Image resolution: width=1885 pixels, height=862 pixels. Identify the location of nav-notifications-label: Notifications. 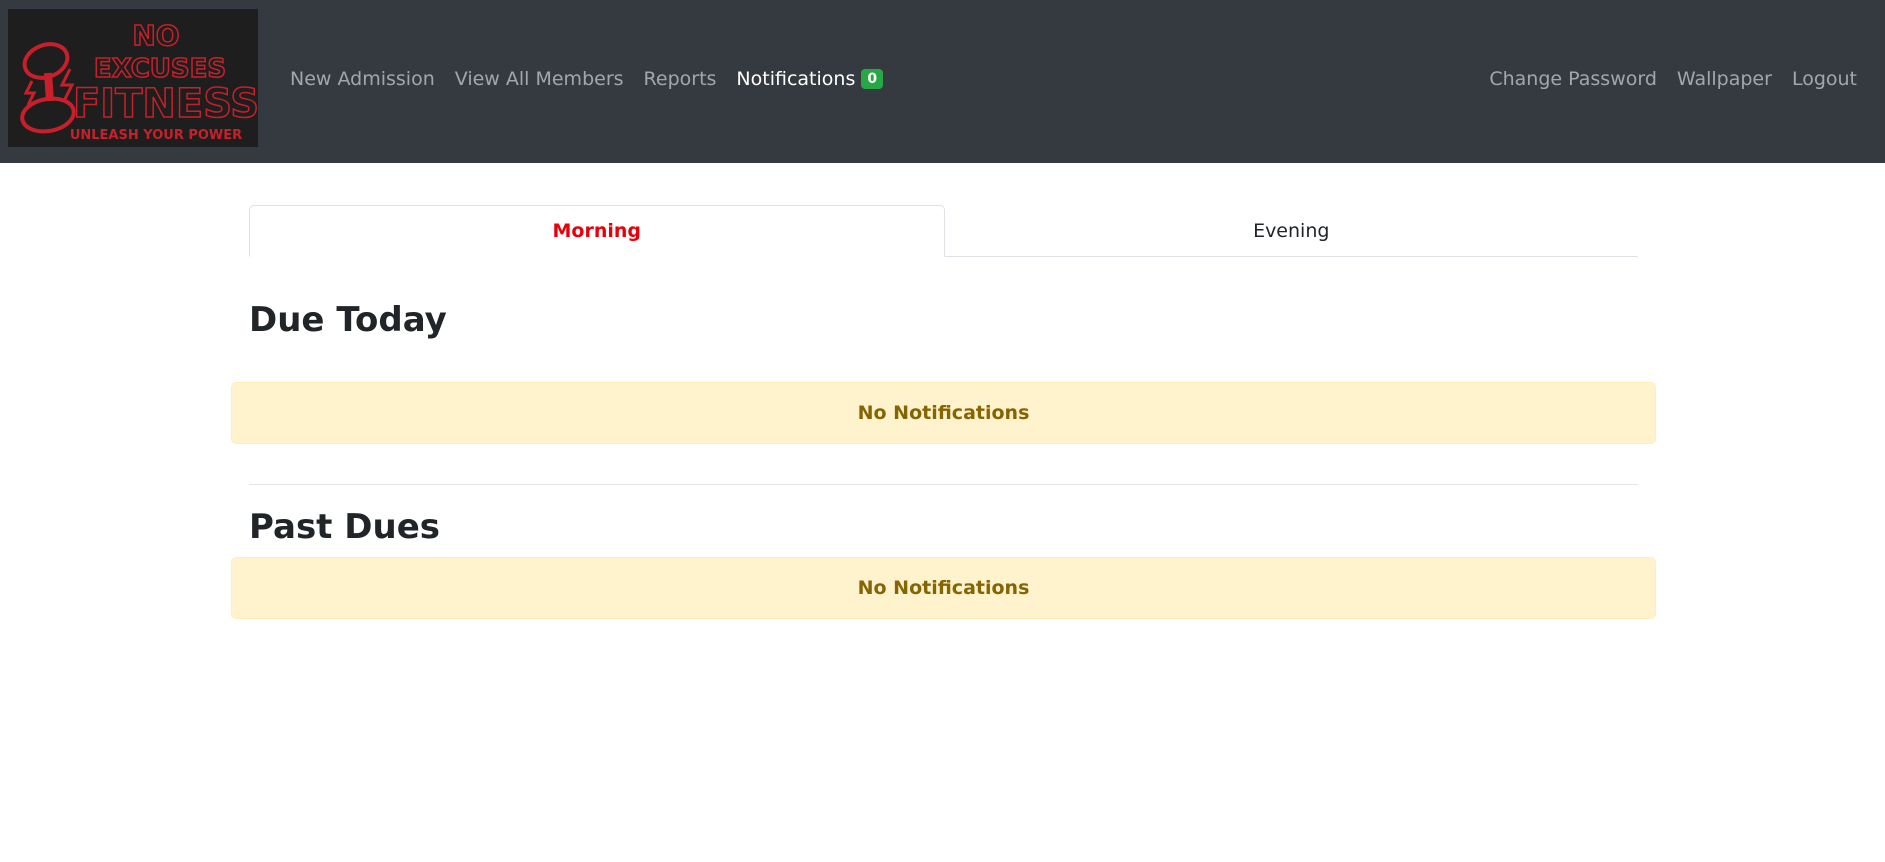
(796, 79).